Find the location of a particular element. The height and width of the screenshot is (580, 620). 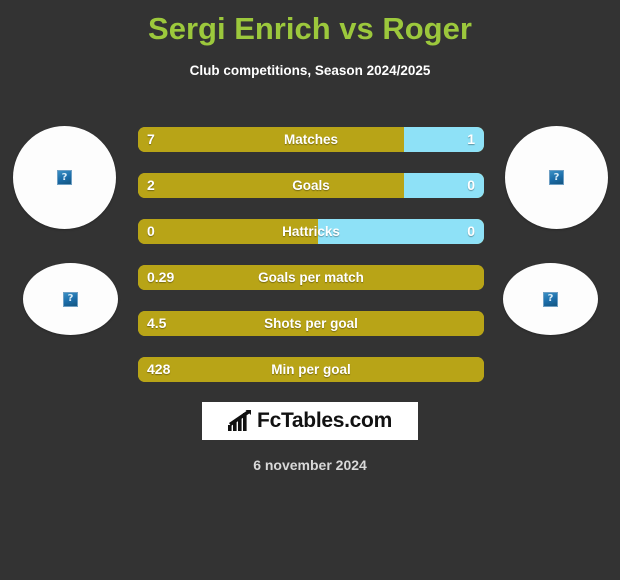

stat-label: Min per goal is located at coordinates (311, 369).